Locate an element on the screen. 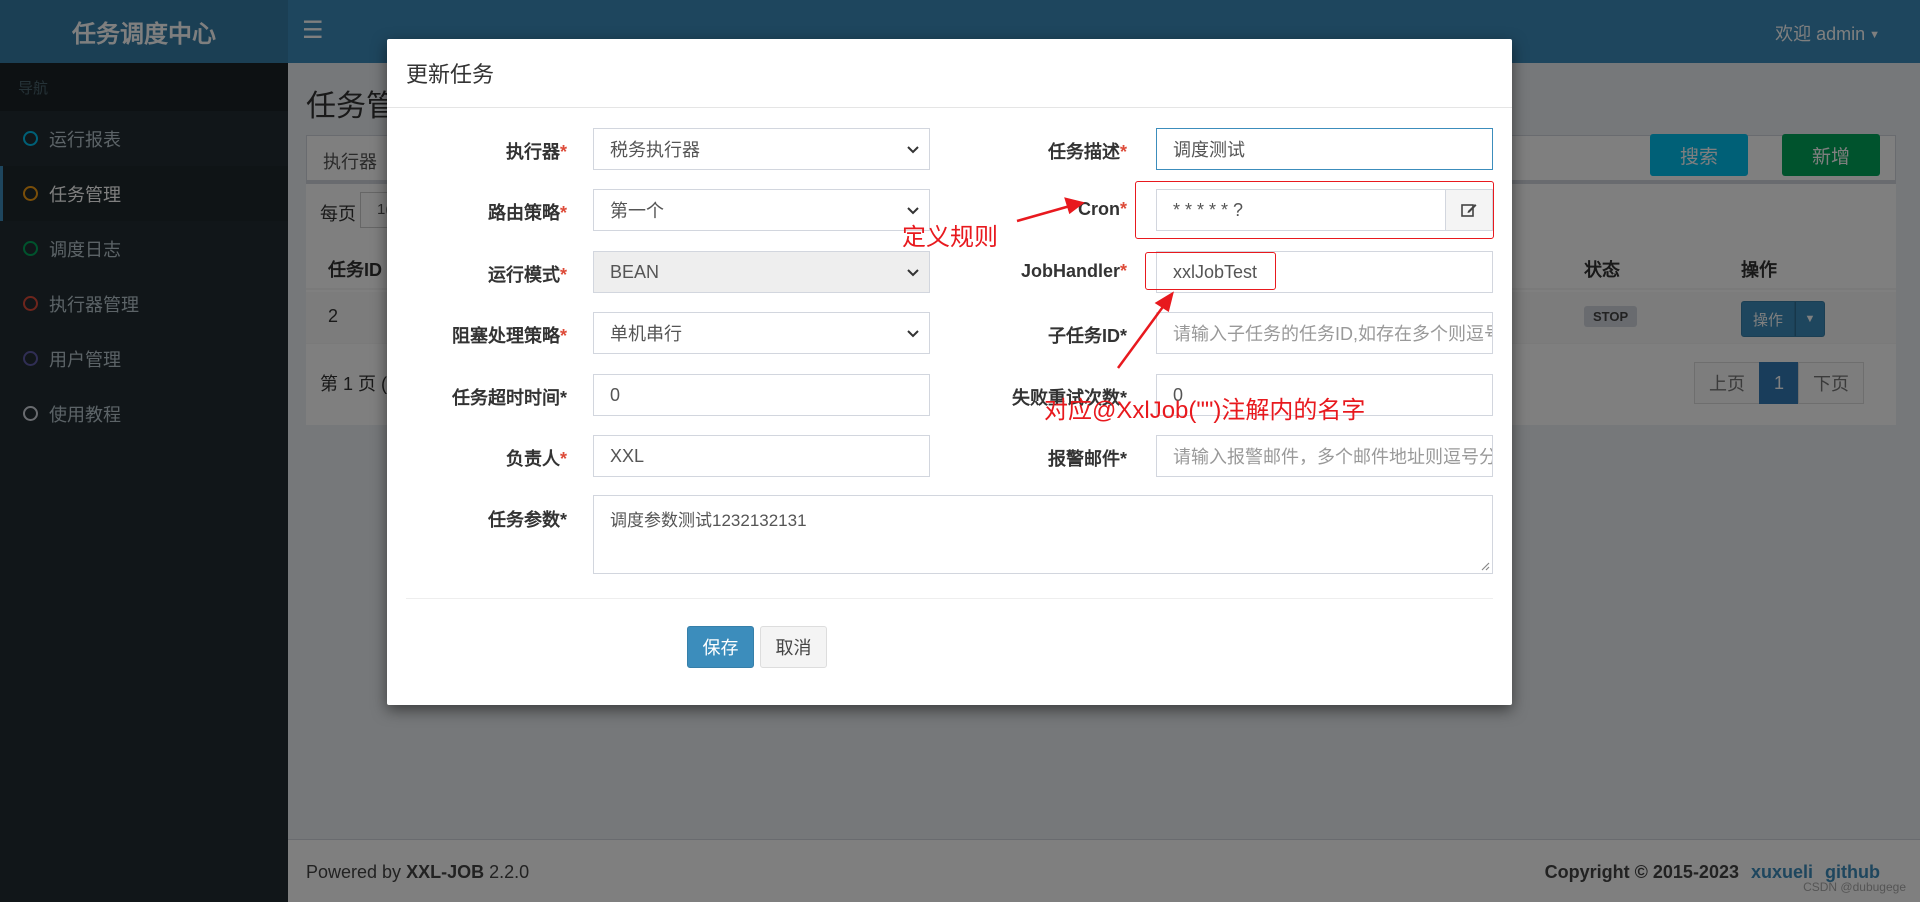 The height and width of the screenshot is (902, 1920). timeout-input: 0 is located at coordinates (761, 395).